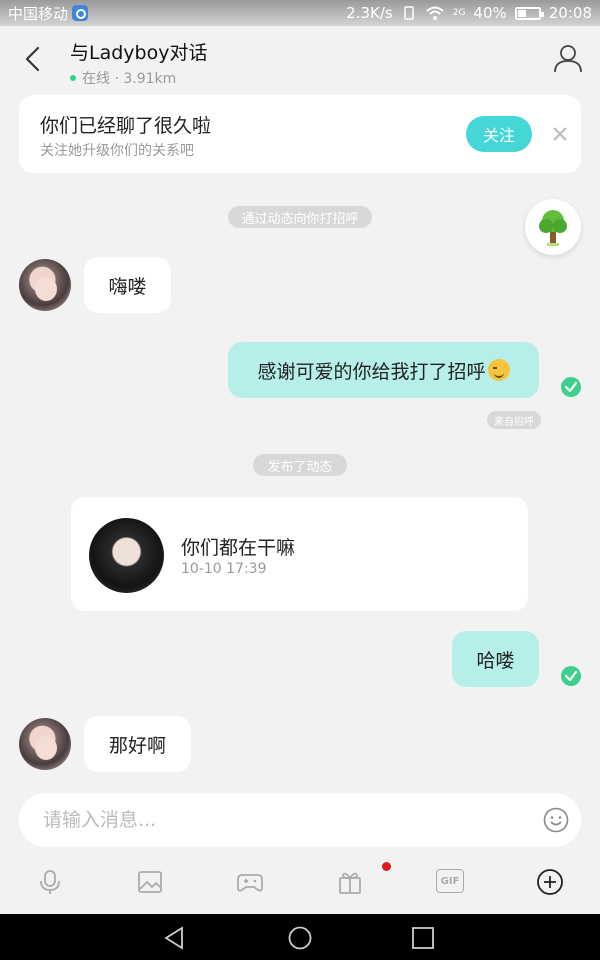 The height and width of the screenshot is (960, 600). Describe the element at coordinates (139, 53) in the screenshot. I see `page-title: 与Ladyboy对话` at that location.